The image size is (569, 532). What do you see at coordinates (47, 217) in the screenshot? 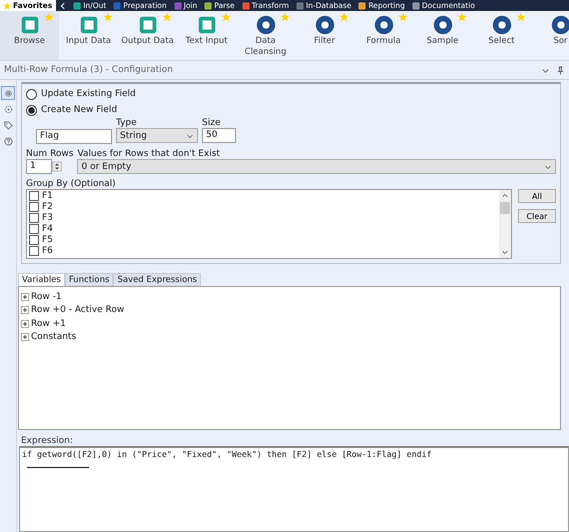
I see `field-label: F3` at bounding box center [47, 217].